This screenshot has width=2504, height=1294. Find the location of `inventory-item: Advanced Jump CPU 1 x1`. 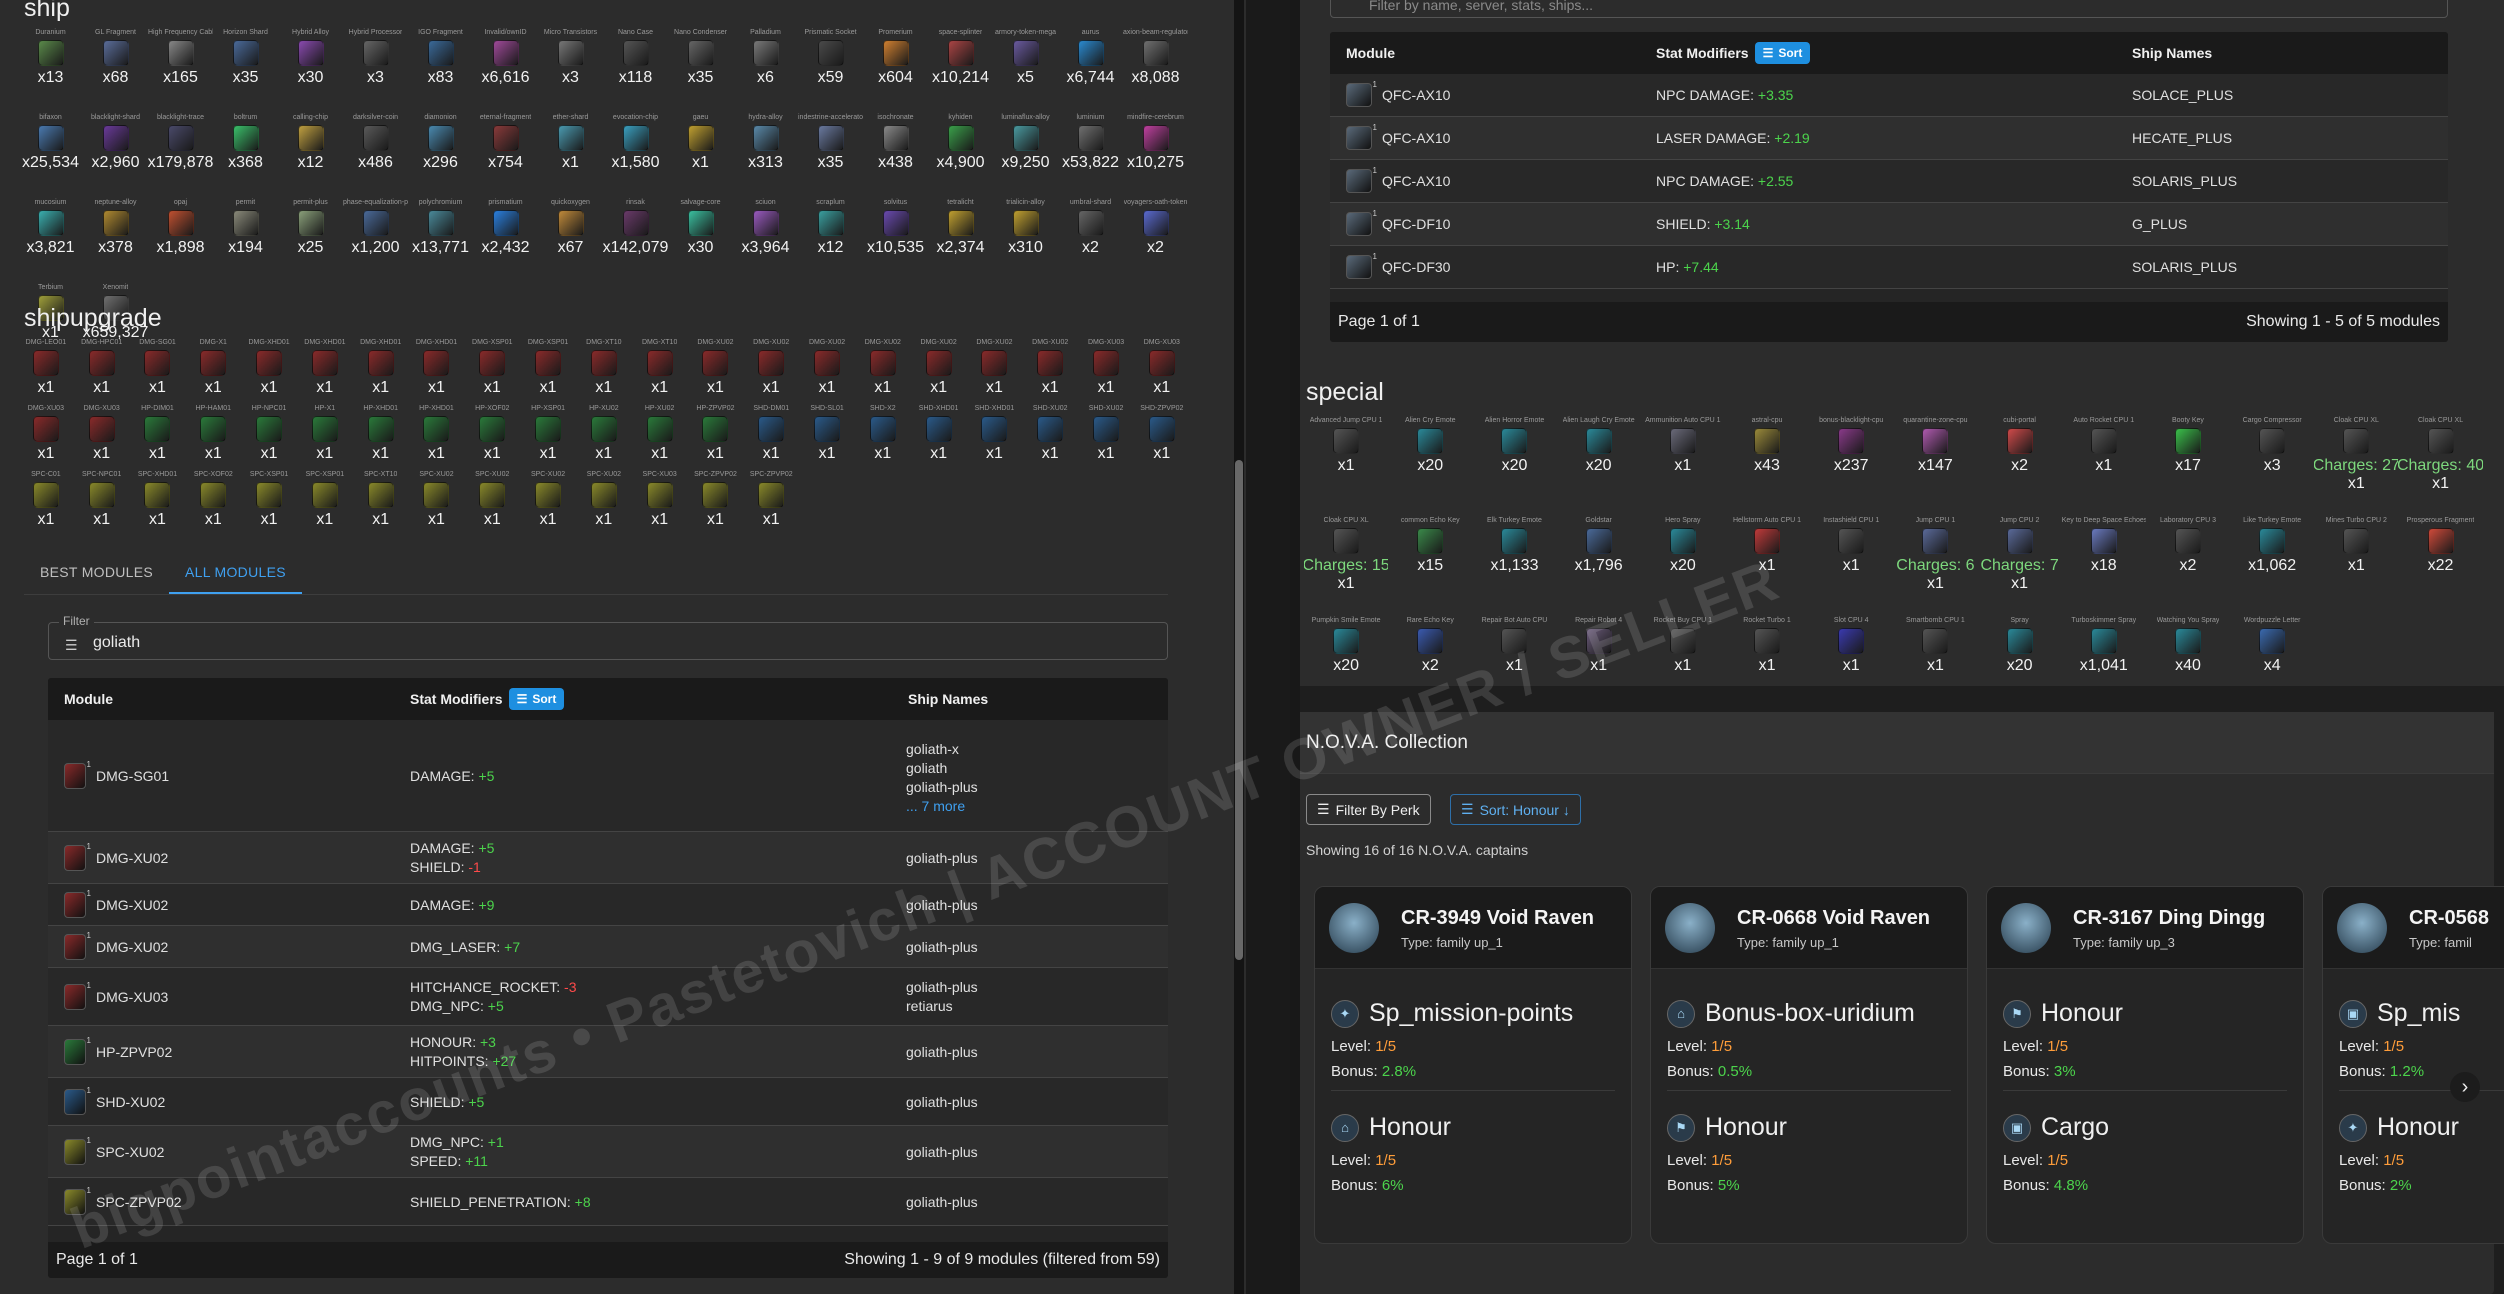

inventory-item: Advanced Jump CPU 1 x1 is located at coordinates (1346, 466).